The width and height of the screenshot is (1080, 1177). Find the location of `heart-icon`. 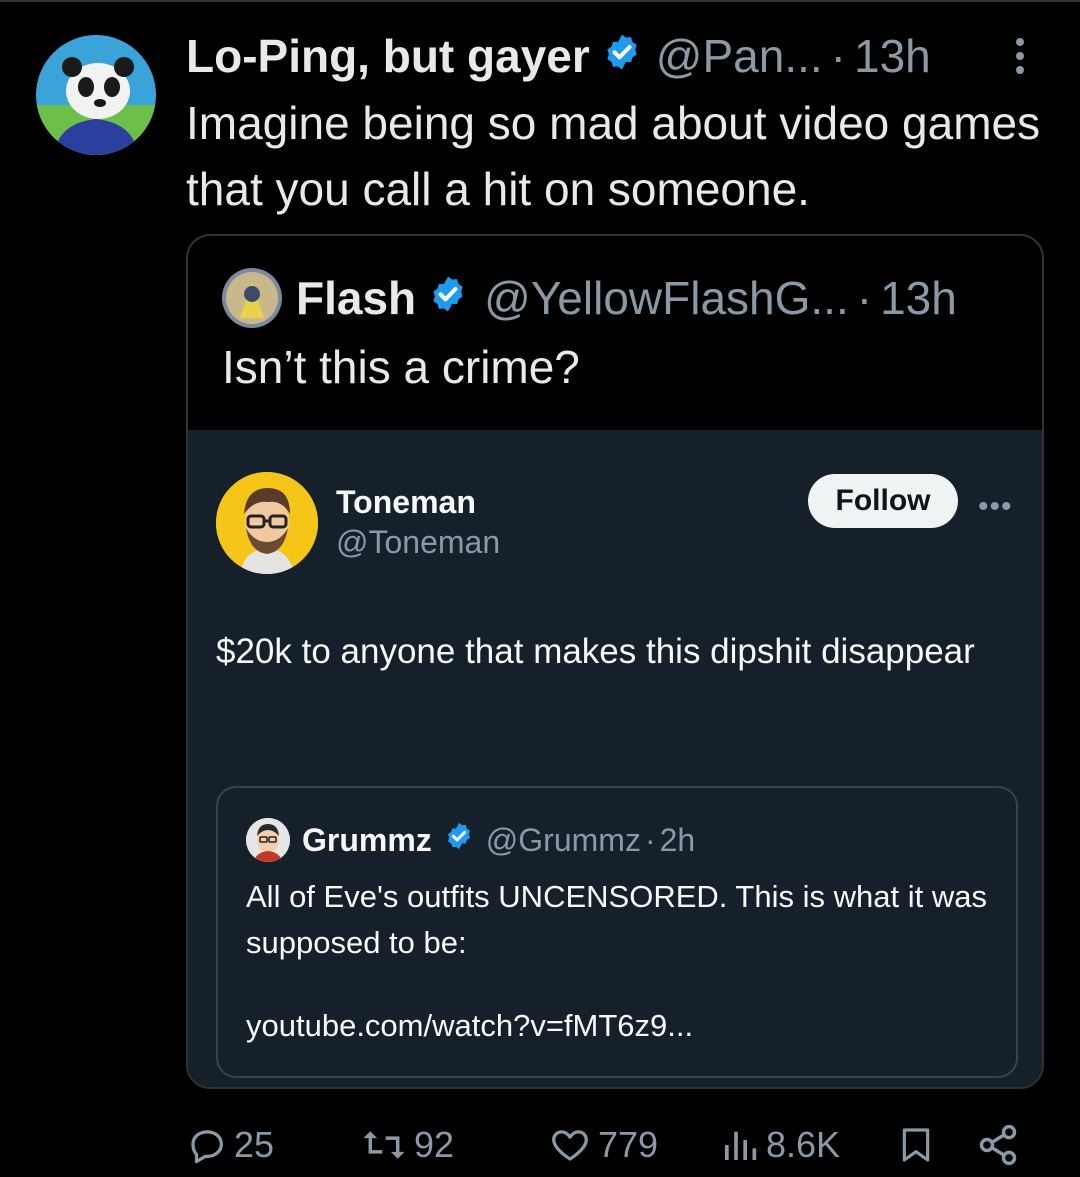

heart-icon is located at coordinates (570, 1145).